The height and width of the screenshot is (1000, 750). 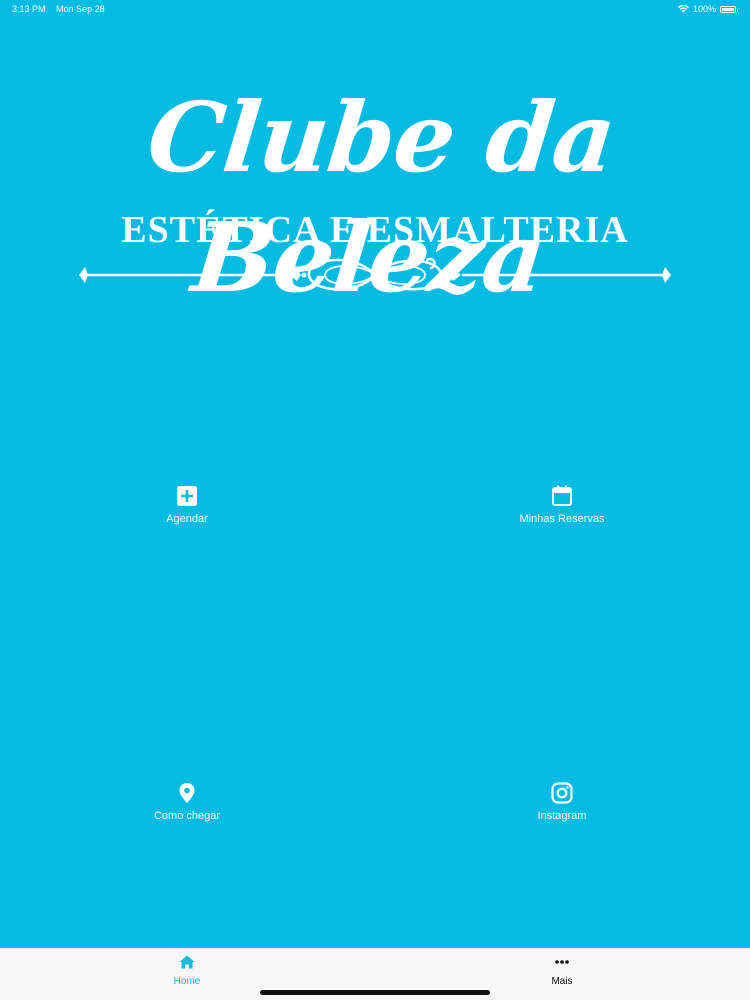 I want to click on status-date: Mon Sep 28, so click(x=80, y=9).